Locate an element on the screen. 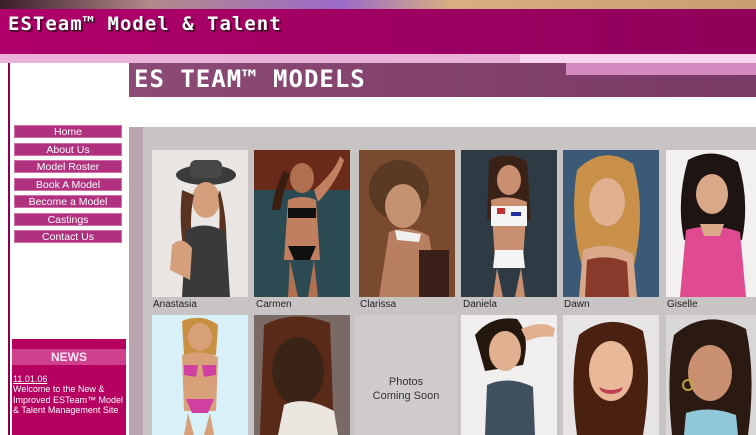 The image size is (756, 435). page-title-bar: ES TEAM™ MODELS is located at coordinates (442, 80).